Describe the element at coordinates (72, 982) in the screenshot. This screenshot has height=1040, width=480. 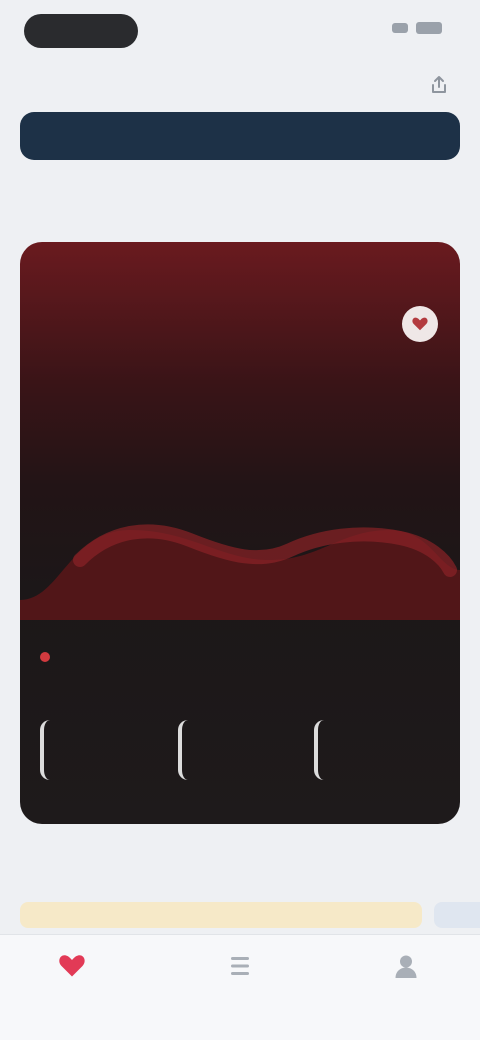
I see `tab-summary` at that location.